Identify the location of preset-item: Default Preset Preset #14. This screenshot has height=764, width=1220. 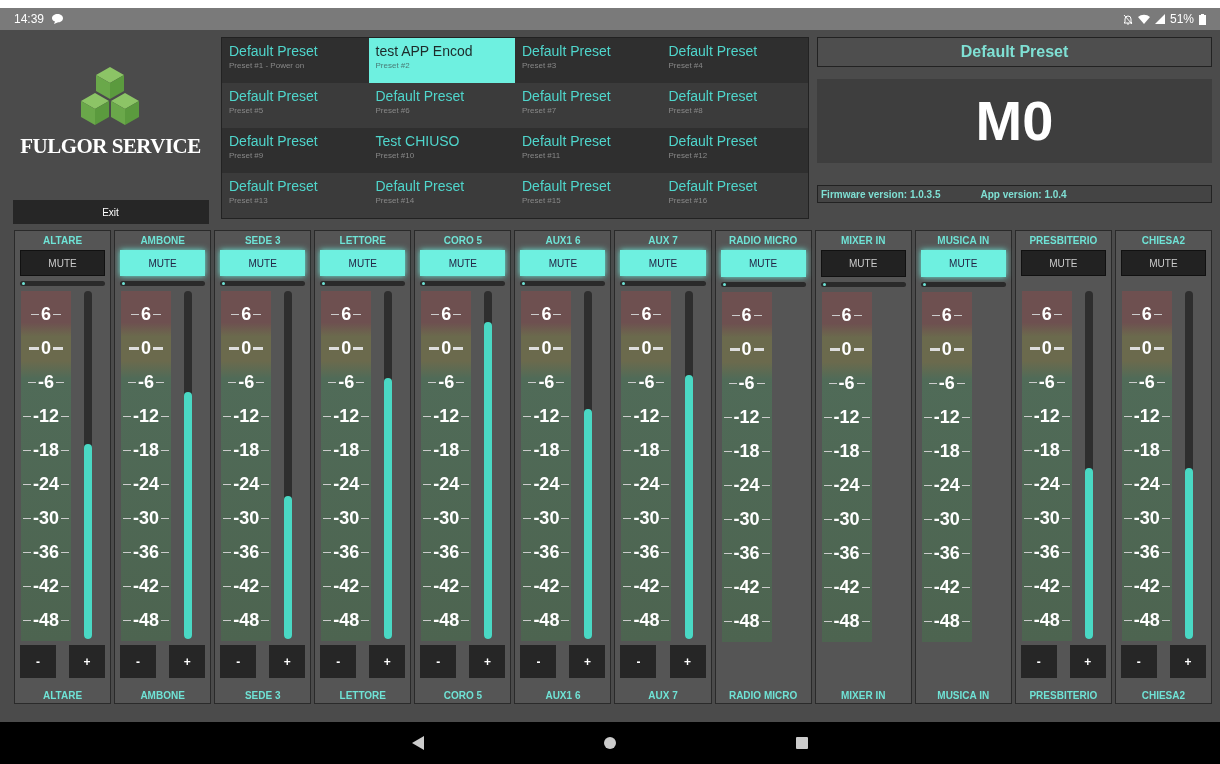
(441, 195).